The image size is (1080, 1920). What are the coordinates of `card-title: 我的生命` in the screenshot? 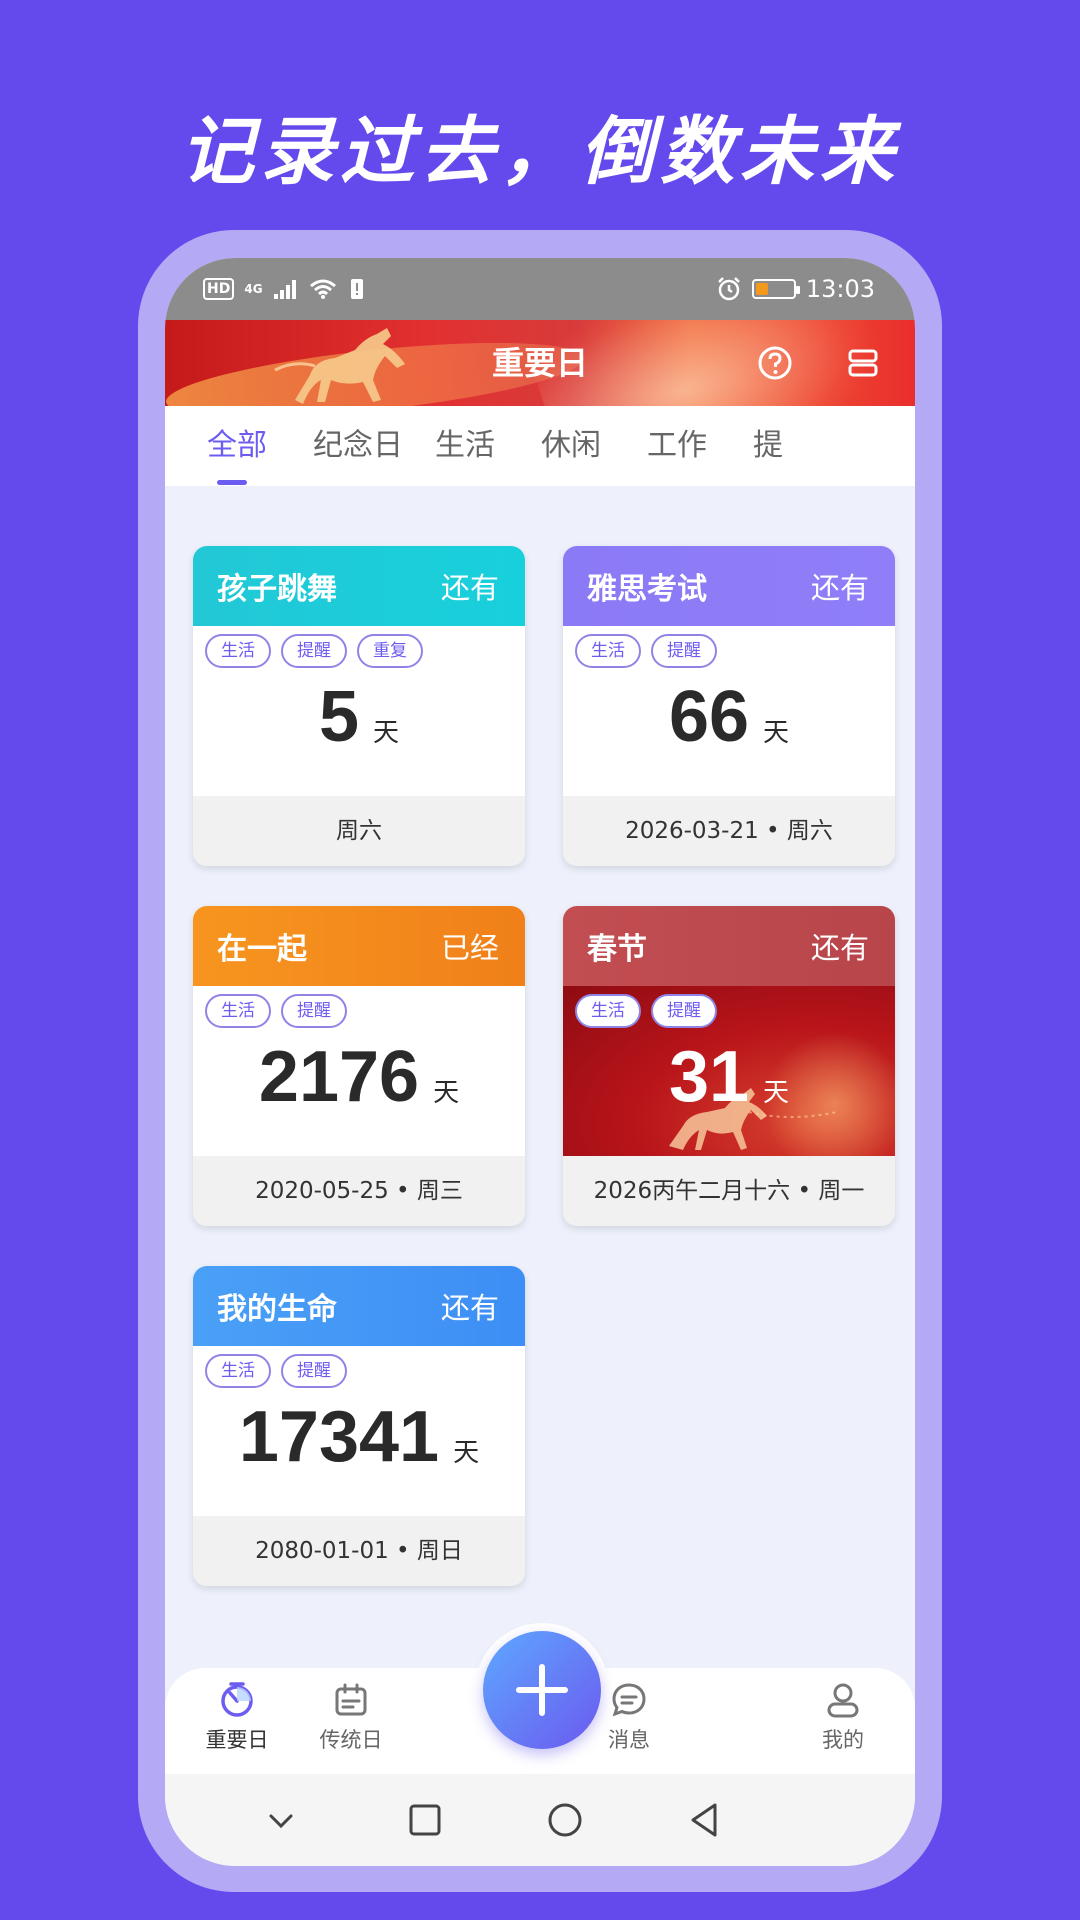 It's located at (277, 1309).